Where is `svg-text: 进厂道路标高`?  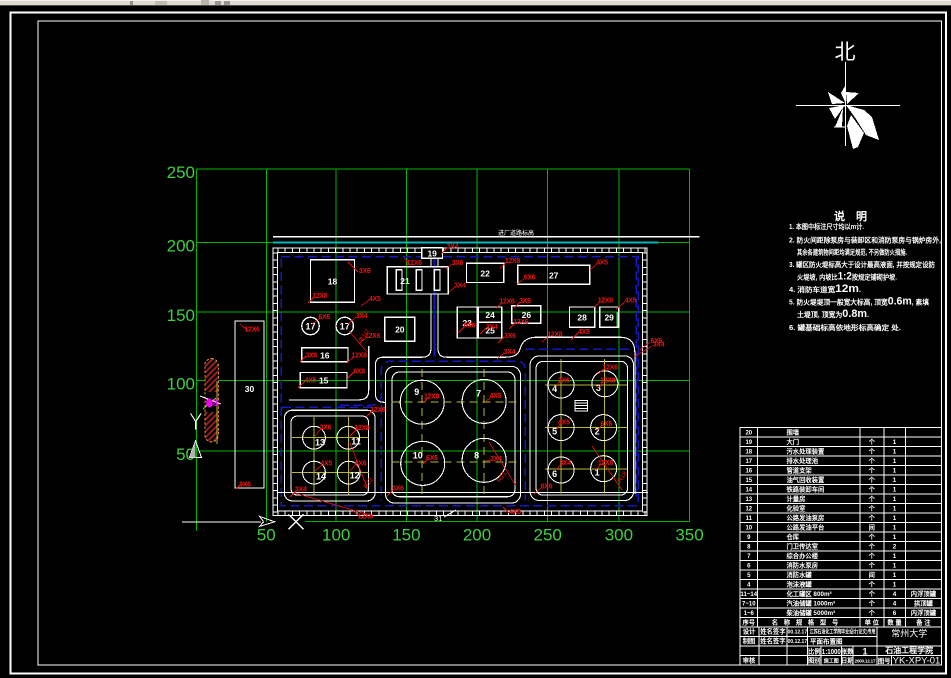
svg-text: 进厂道路标高 is located at coordinates (516, 233).